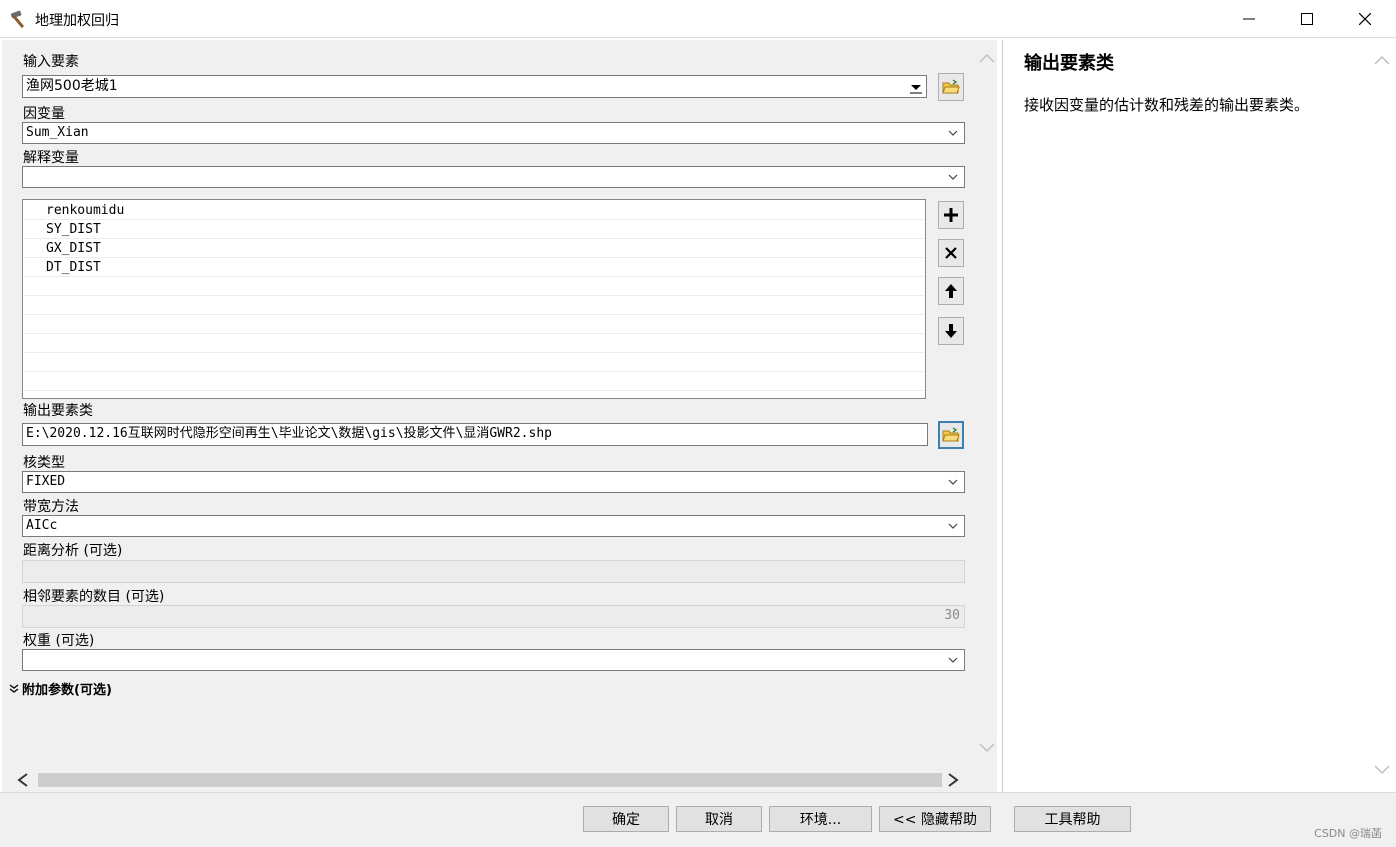  I want to click on remove-variable-button, so click(951, 253).